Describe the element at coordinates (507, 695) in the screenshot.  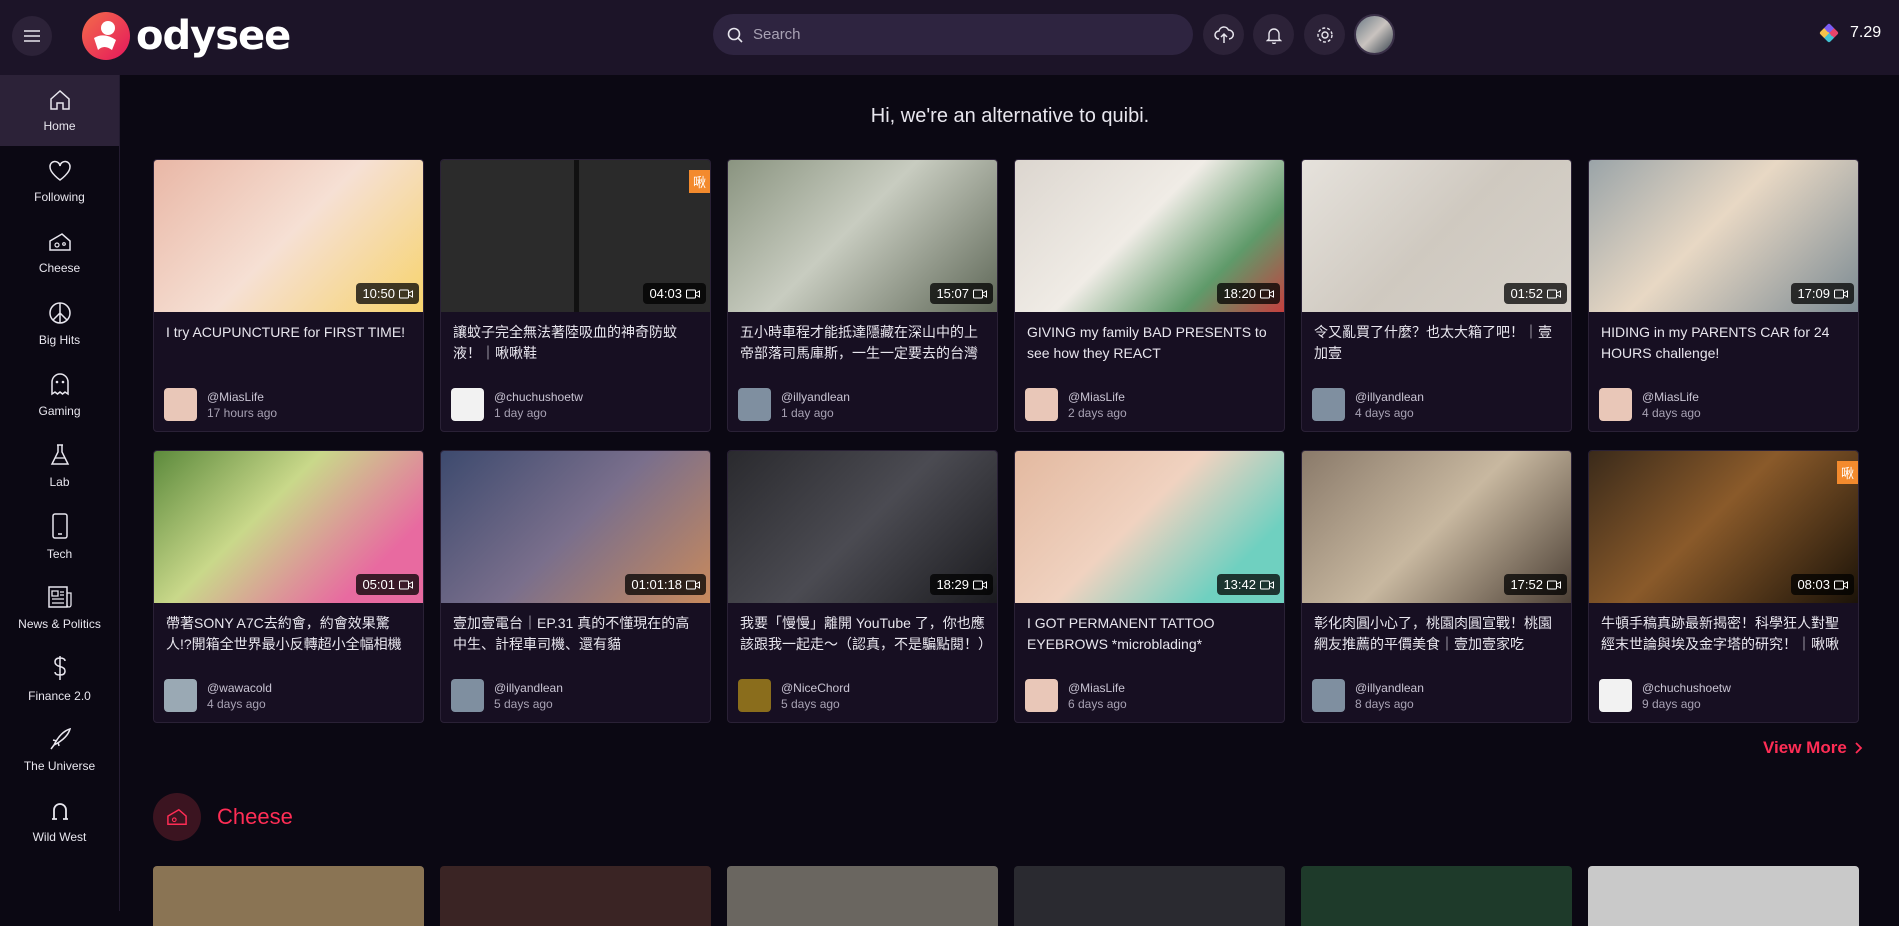
I see `channel-info: @illyandlean 5 days ago` at that location.